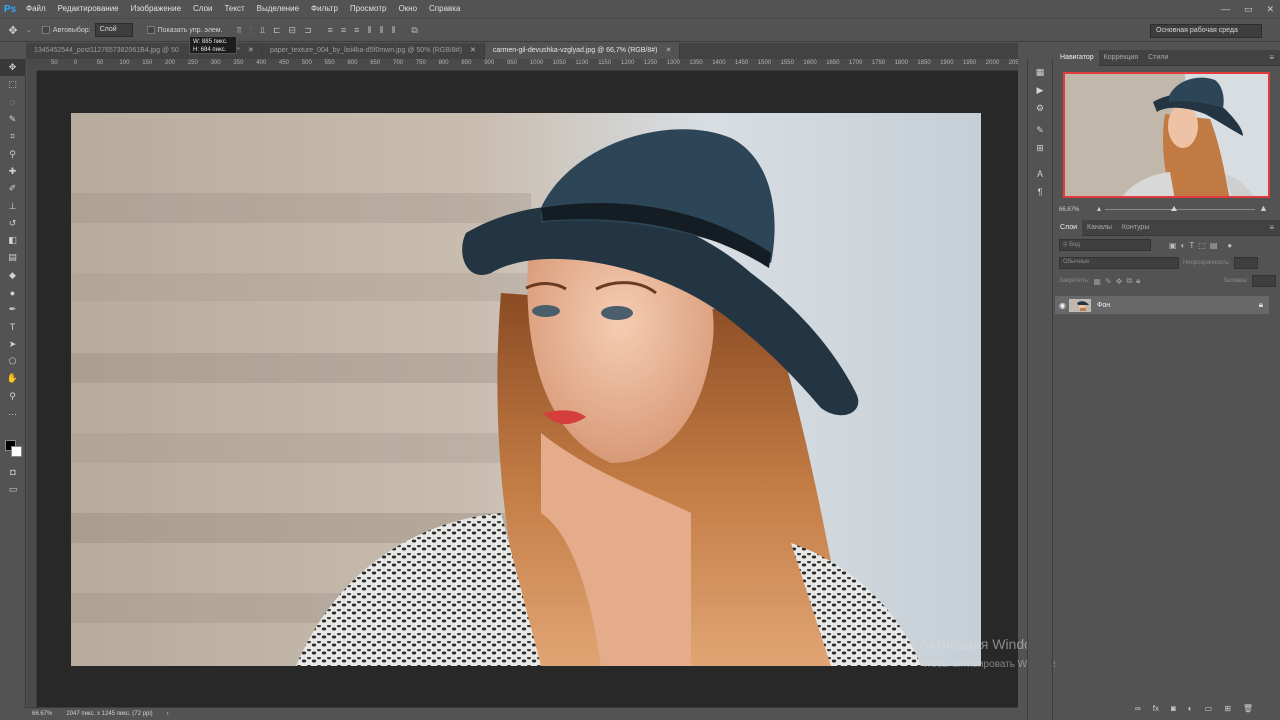 The image size is (1280, 720). I want to click on zoom-in-icon: ▲, so click(1263, 208).